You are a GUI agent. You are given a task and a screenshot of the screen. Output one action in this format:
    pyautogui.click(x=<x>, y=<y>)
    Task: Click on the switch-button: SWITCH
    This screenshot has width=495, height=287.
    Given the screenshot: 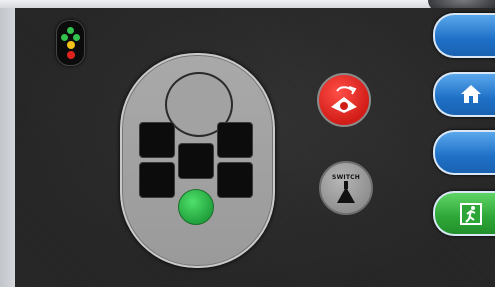 What is the action you would take?
    pyautogui.click(x=346, y=188)
    